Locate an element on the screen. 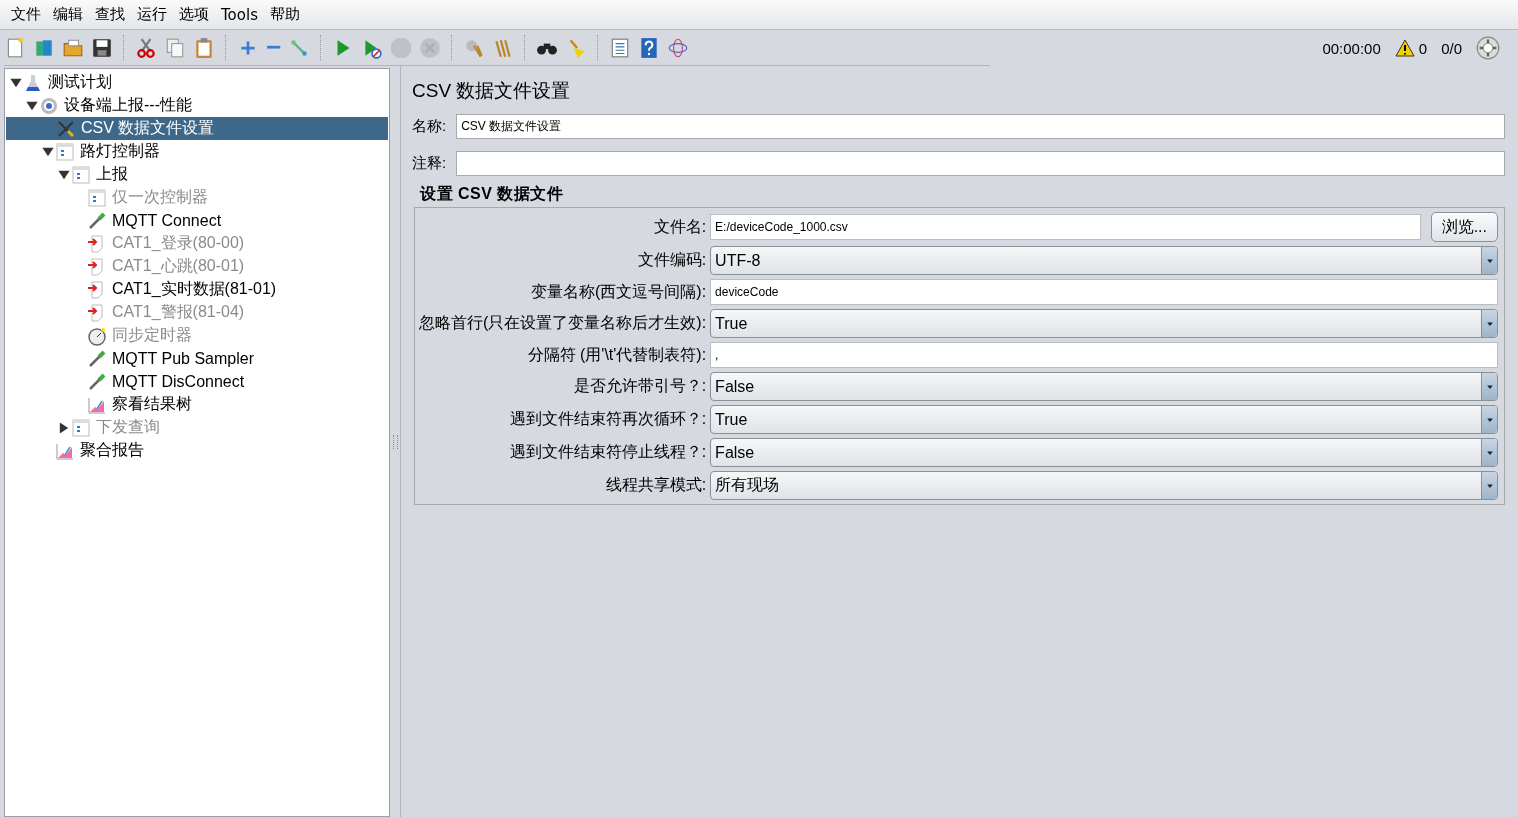 The width and height of the screenshot is (1518, 817). field-label: 遇到文件结束符再次循环？: is located at coordinates (607, 419).